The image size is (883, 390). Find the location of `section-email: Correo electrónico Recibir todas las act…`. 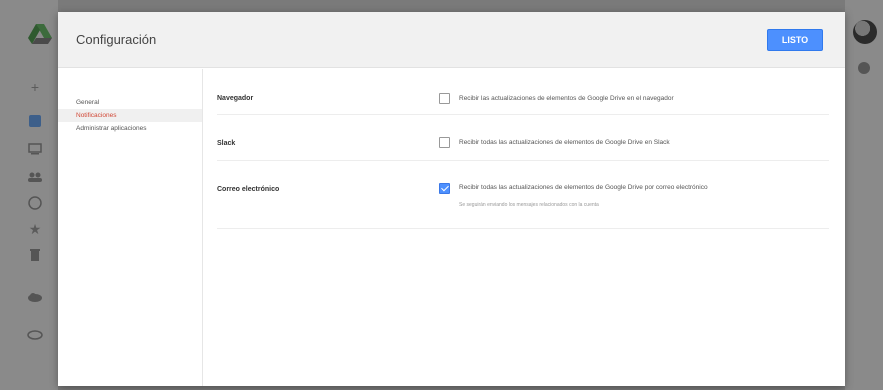

section-email: Correo electrónico Recibir todas las act… is located at coordinates (523, 195).